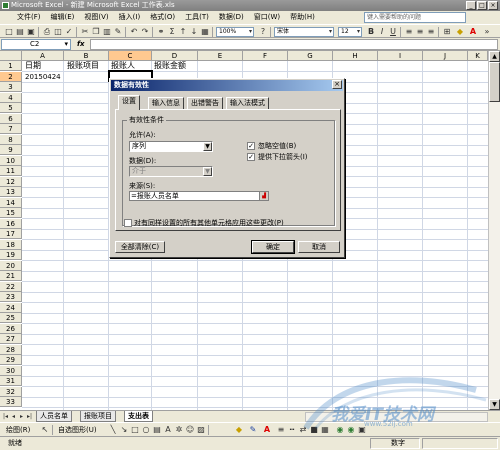 This screenshot has height=450, width=500. What do you see at coordinates (175, 56) in the screenshot?
I see `column-header: D` at bounding box center [175, 56].